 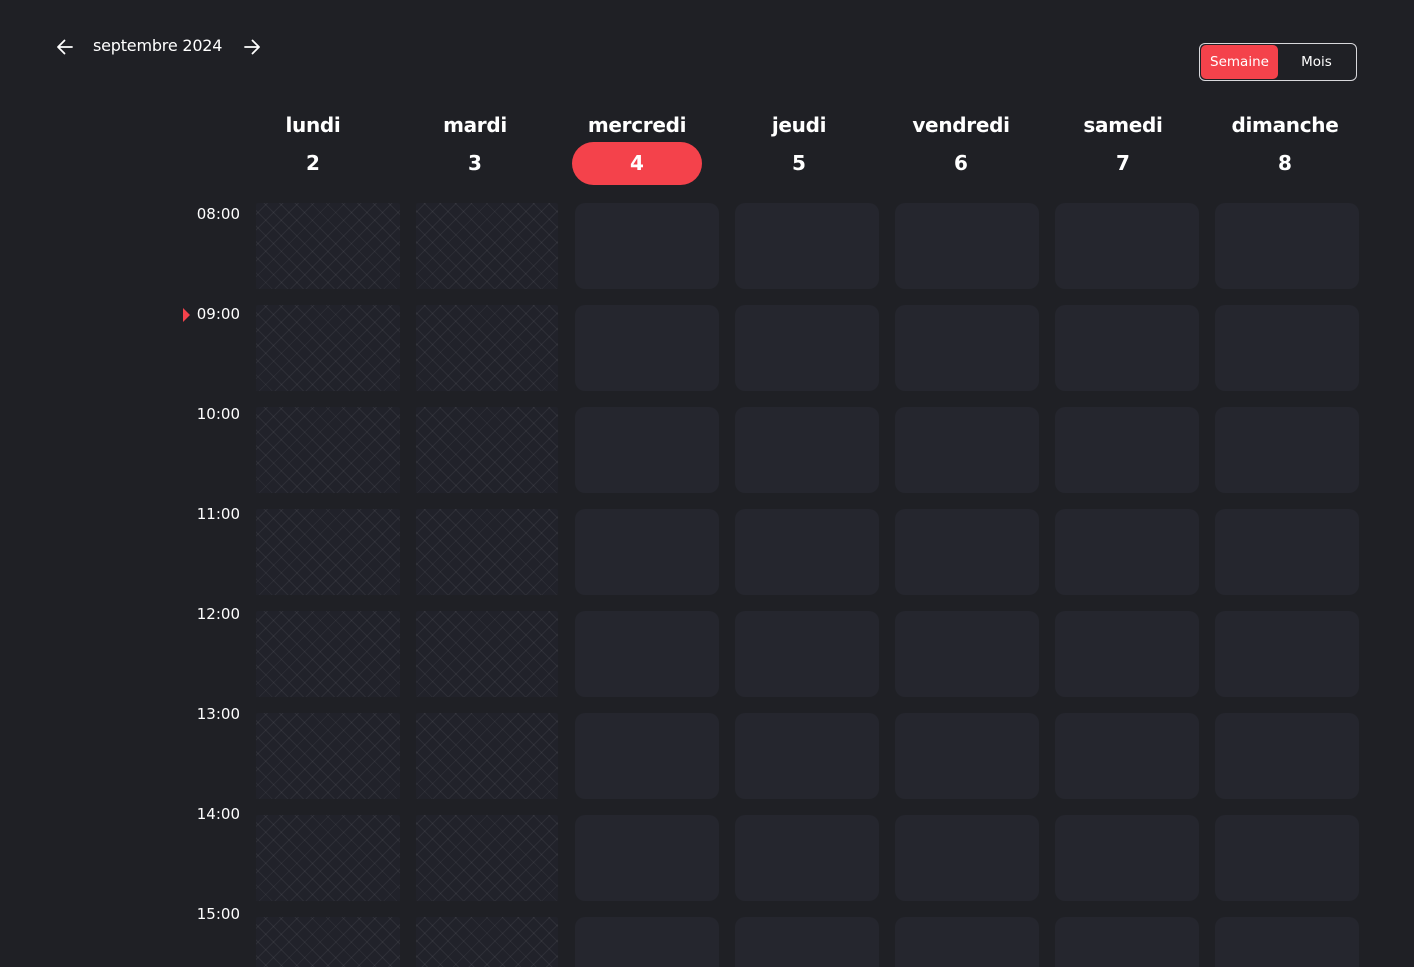 I want to click on day-number: 6, so click(x=961, y=163).